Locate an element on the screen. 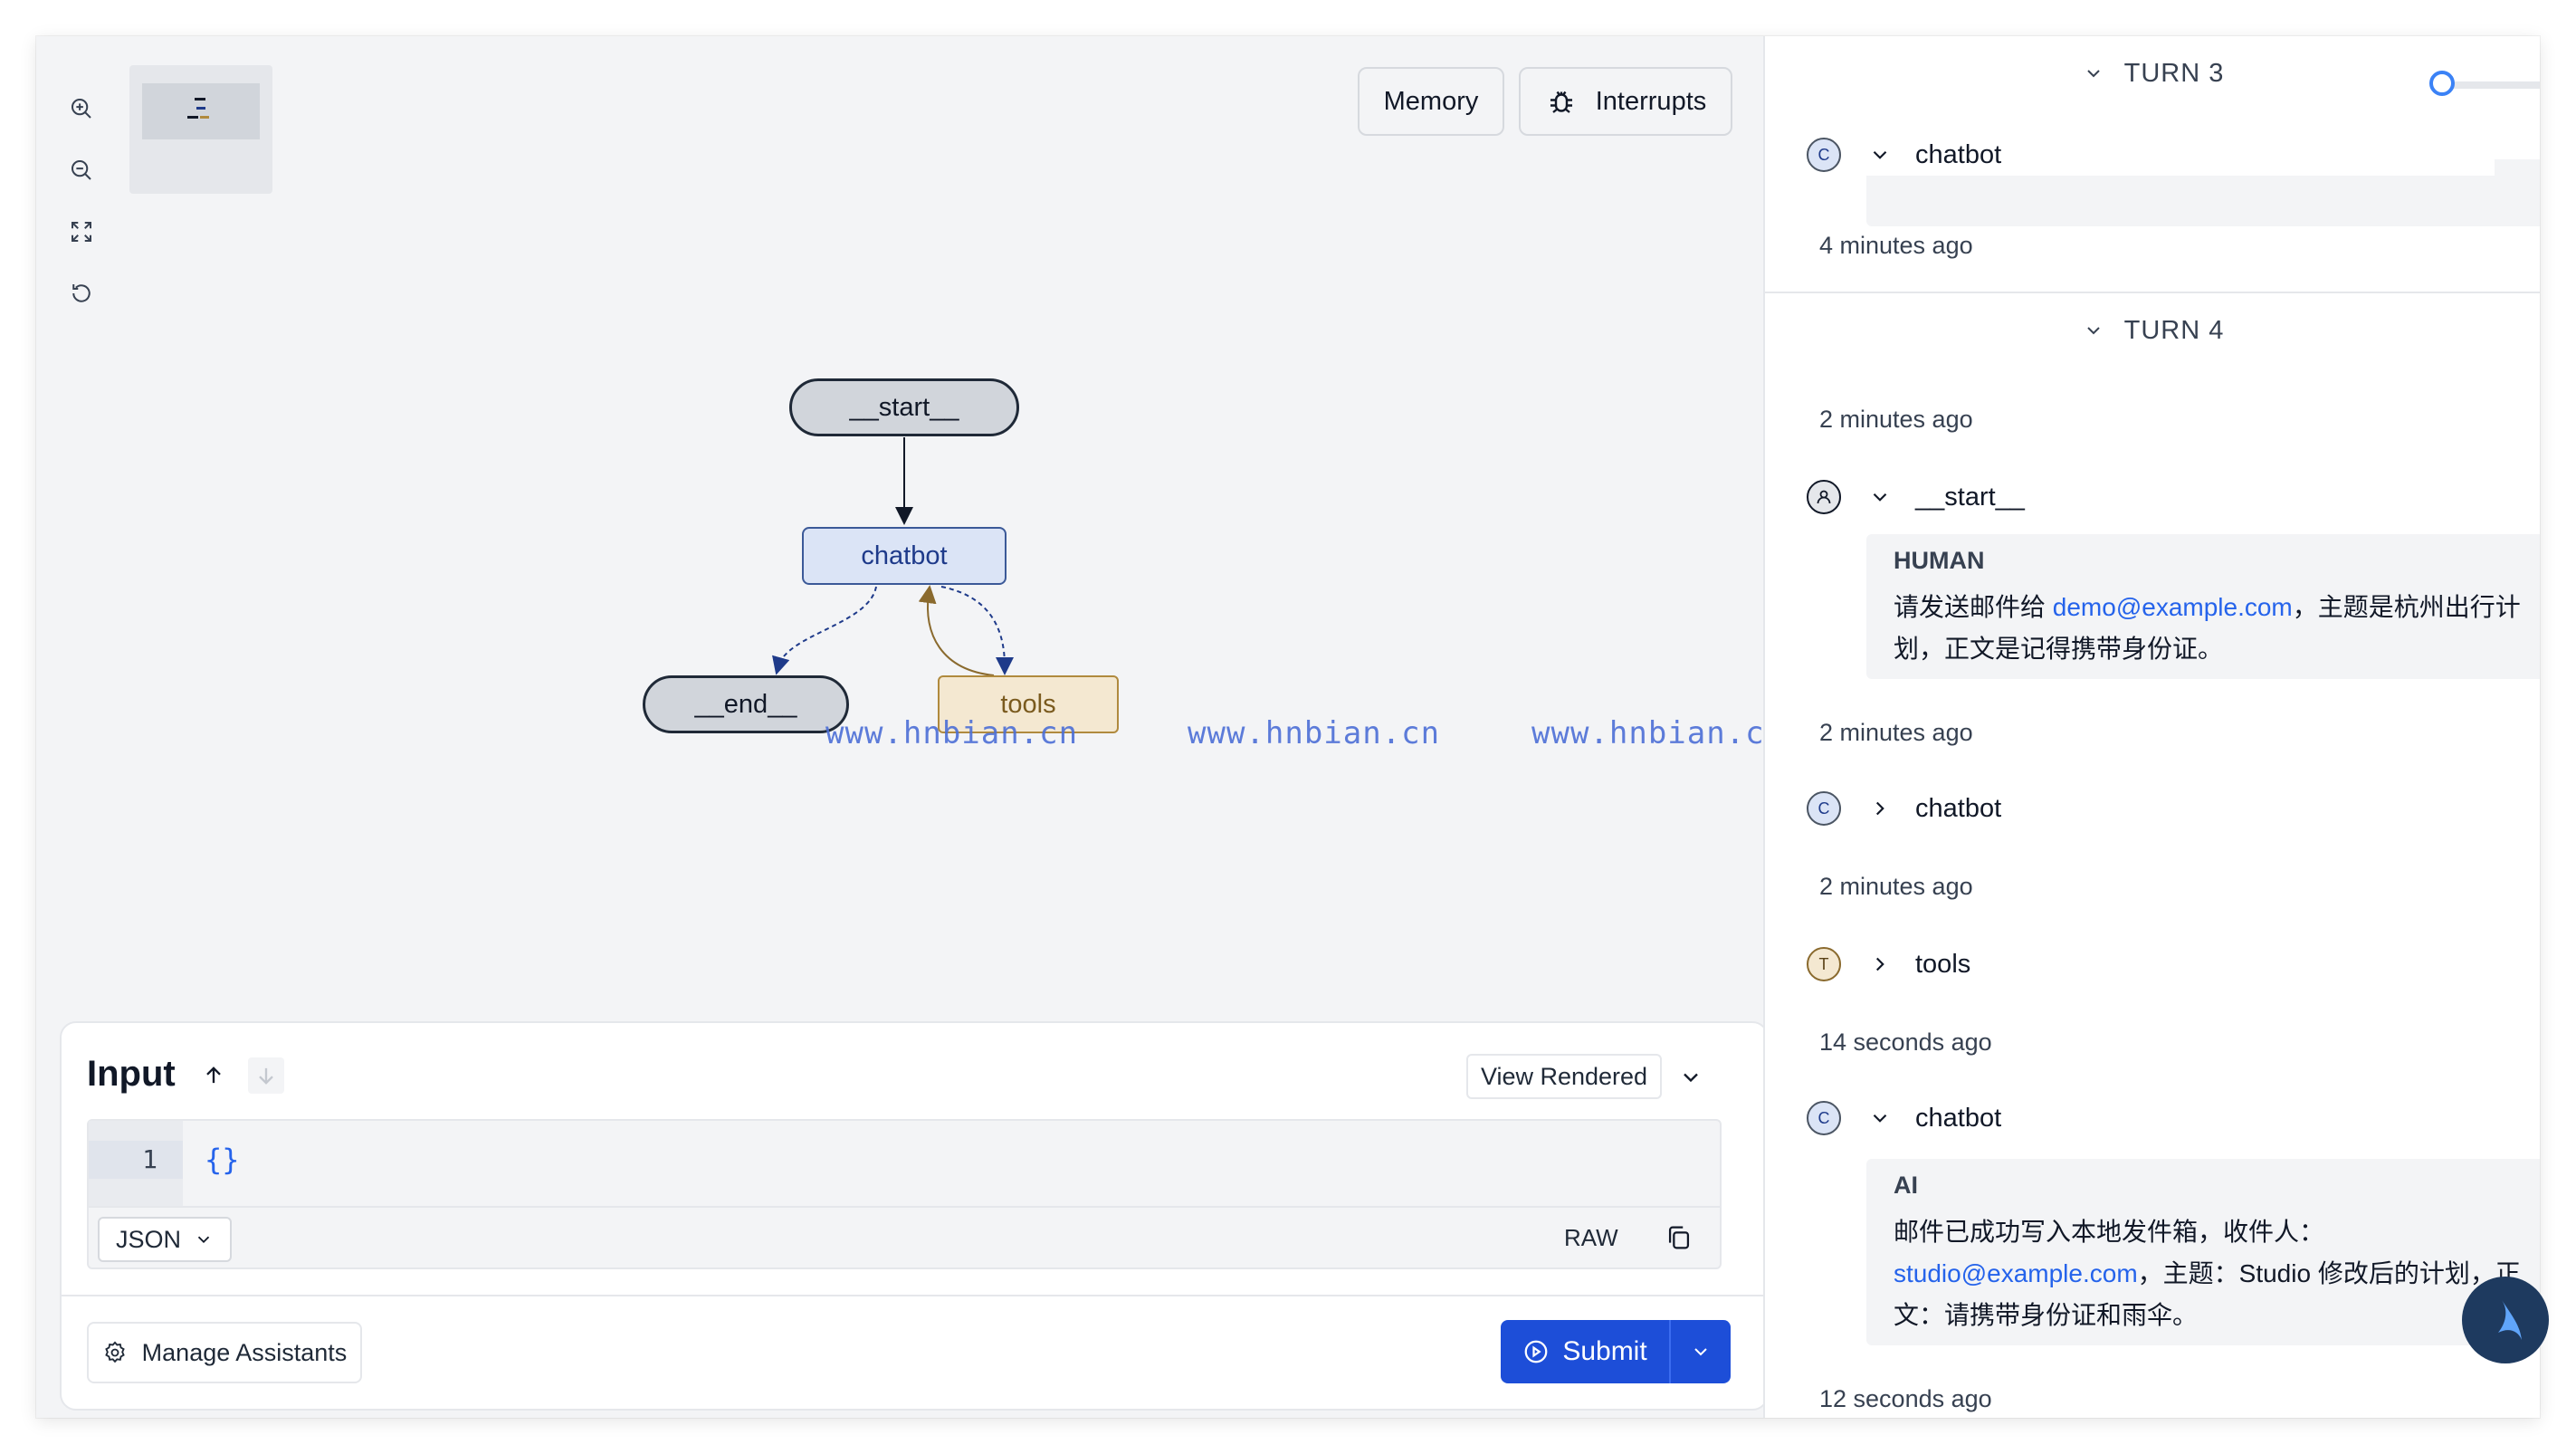  node-start-label: __start__ is located at coordinates (904, 407).